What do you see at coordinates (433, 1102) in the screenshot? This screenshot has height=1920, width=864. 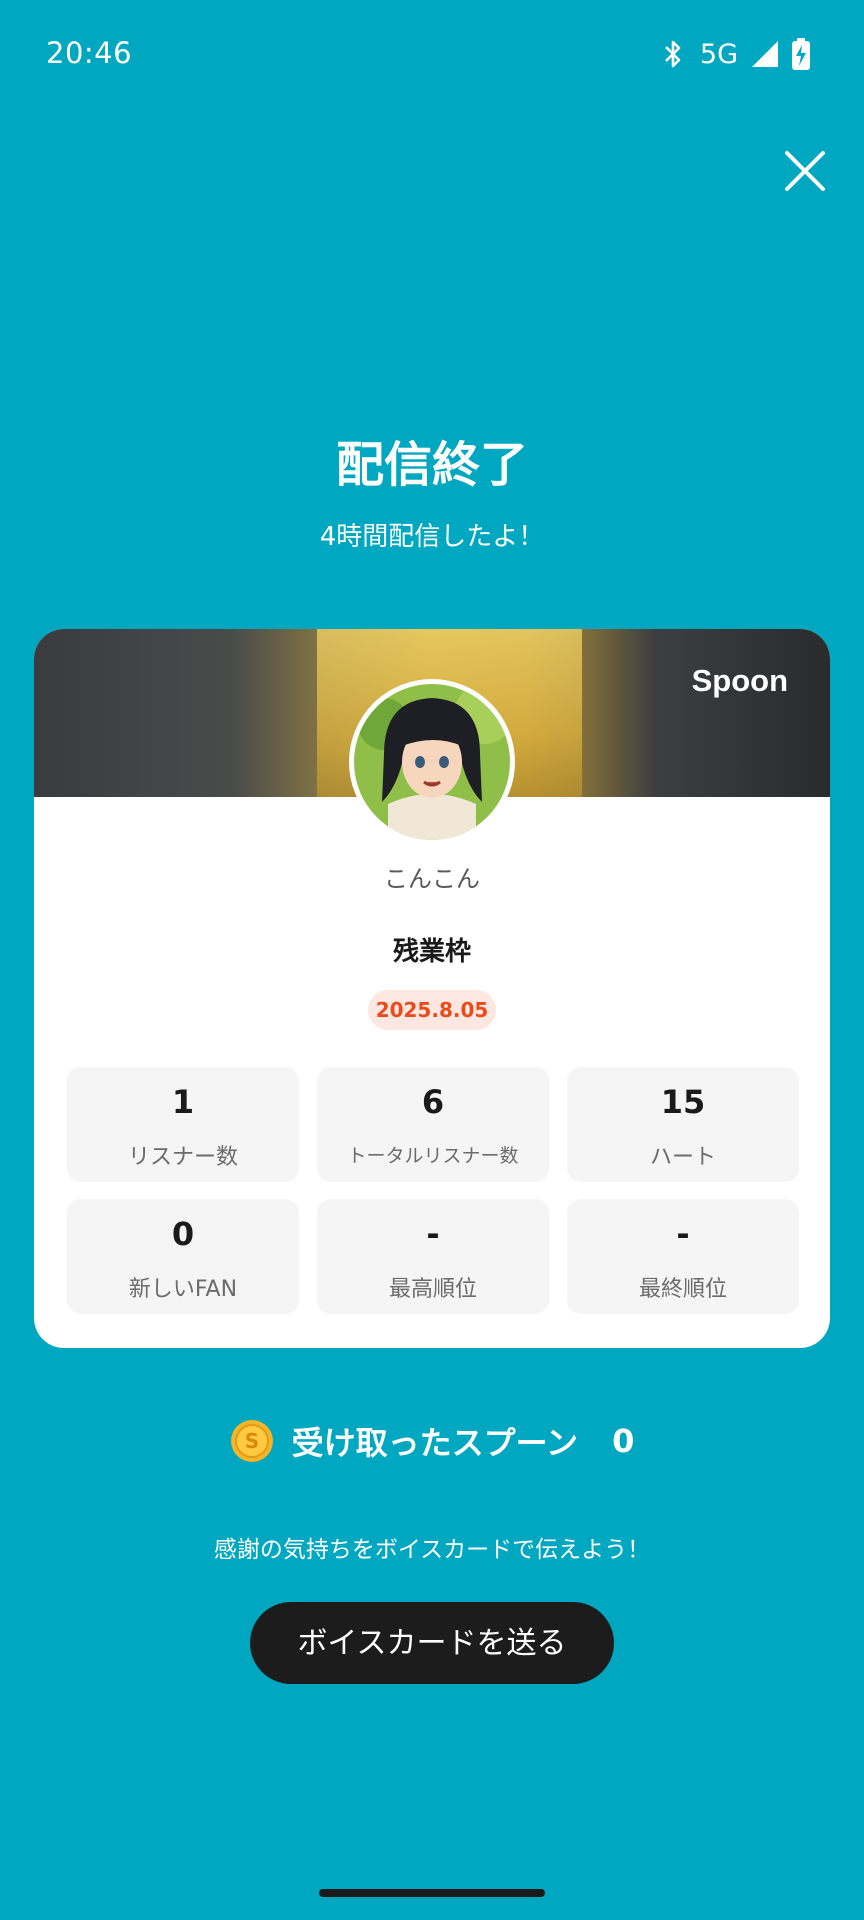 I see `stat-value: 6` at bounding box center [433, 1102].